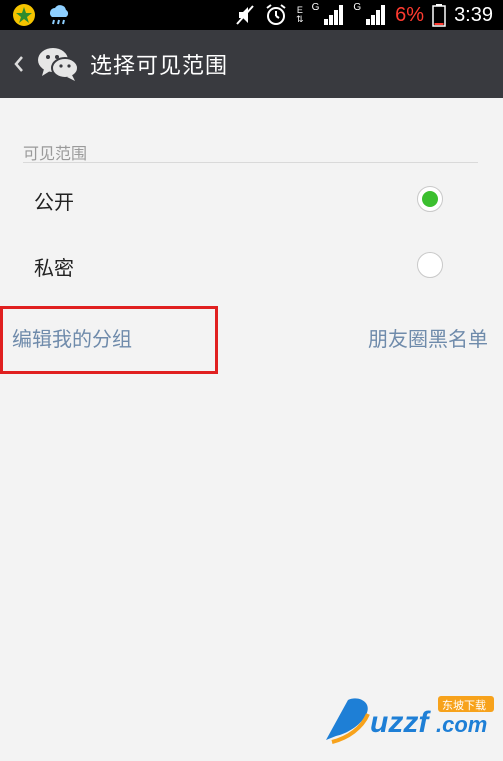  Describe the element at coordinates (19, 64) in the screenshot. I see `chevron-left-icon` at that location.